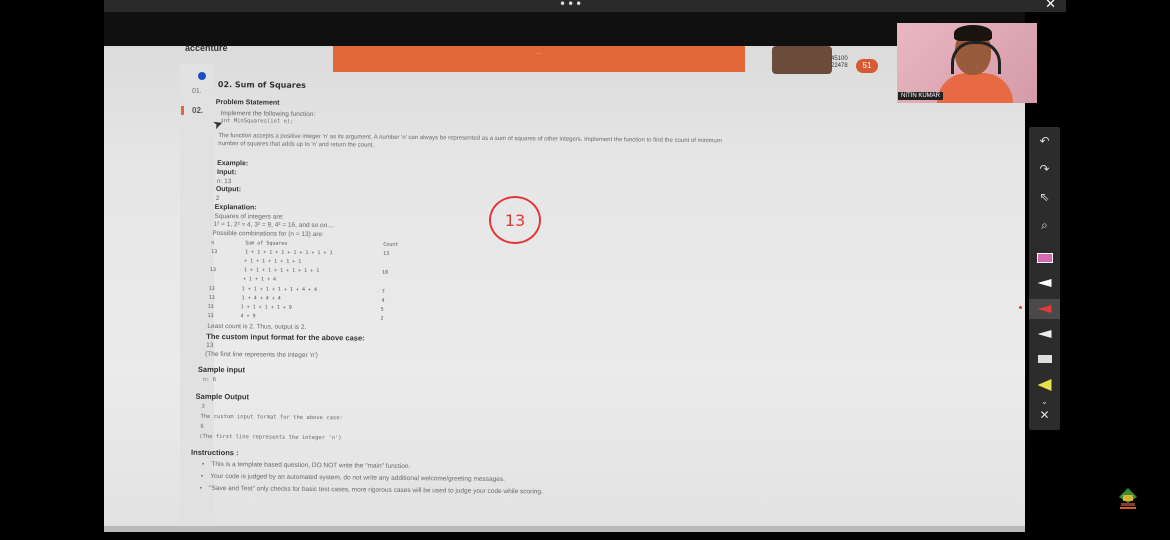 Image resolution: width=1170 pixels, height=540 pixels. What do you see at coordinates (281, 271) in the screenshot?
I see `table-cell: 1 + 1 + 1 + 1 + 1 + 1 + 1` at bounding box center [281, 271].